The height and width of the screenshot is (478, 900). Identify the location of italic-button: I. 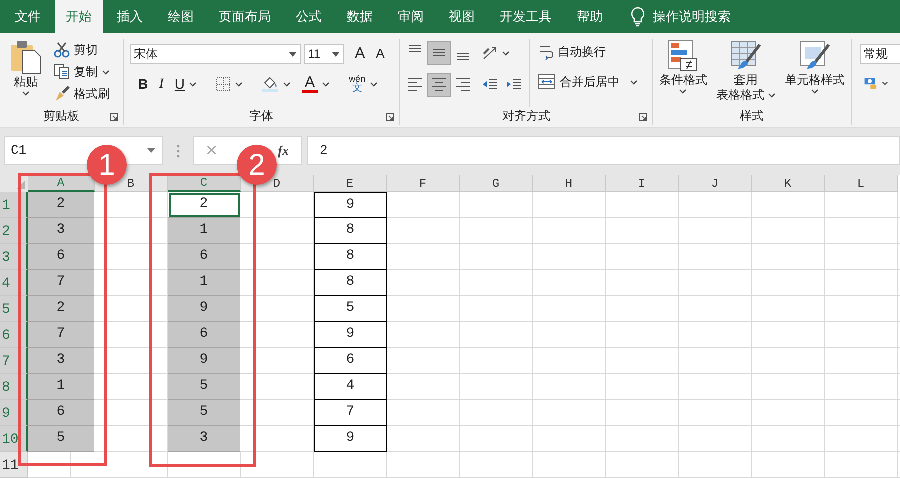
(161, 84).